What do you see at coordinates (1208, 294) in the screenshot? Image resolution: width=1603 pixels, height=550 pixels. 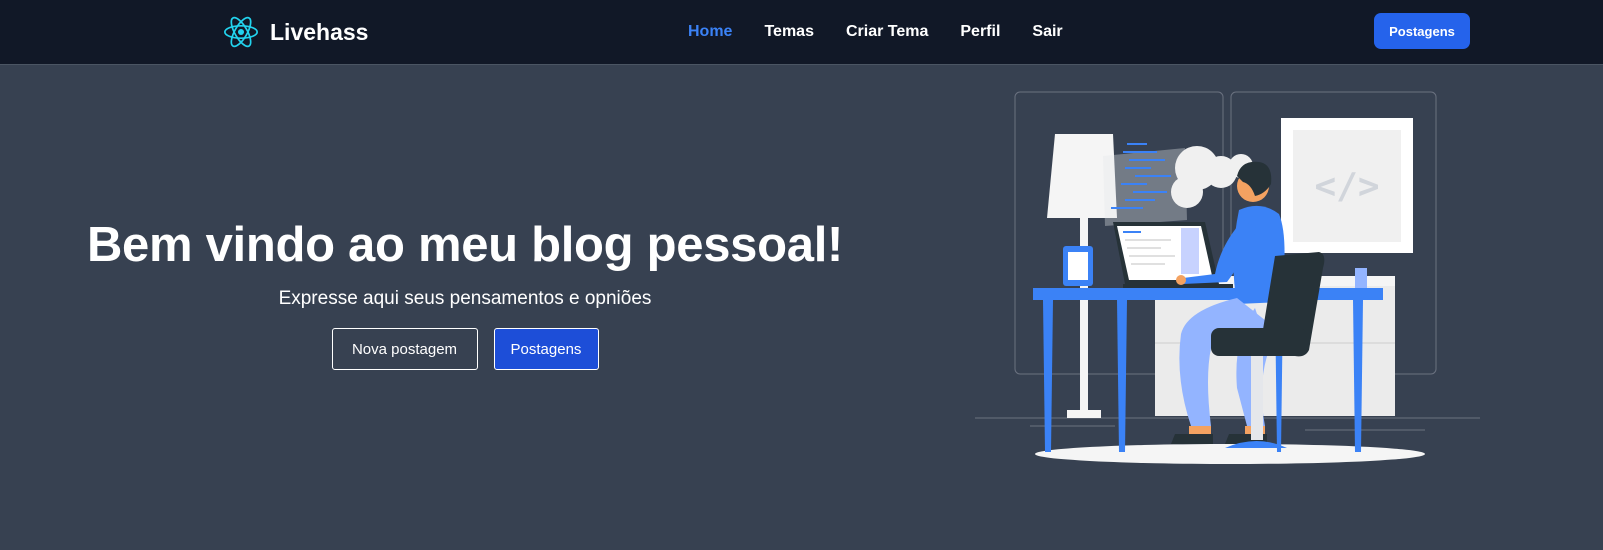 I see `desk-top` at bounding box center [1208, 294].